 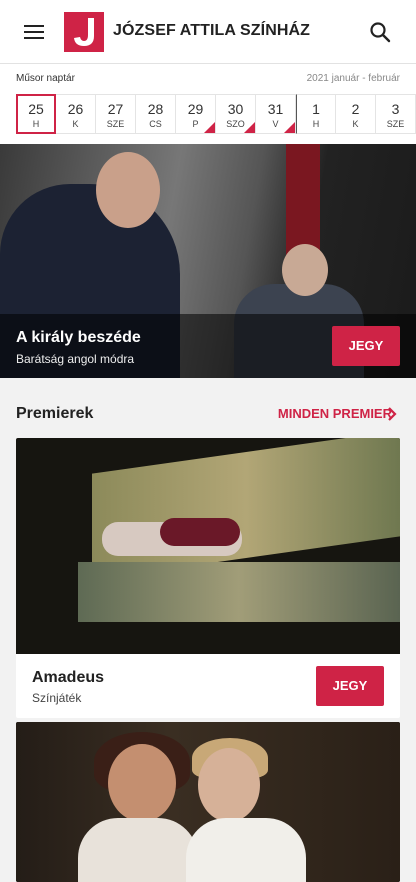 I want to click on calendar-day: 1 H, so click(x=316, y=114).